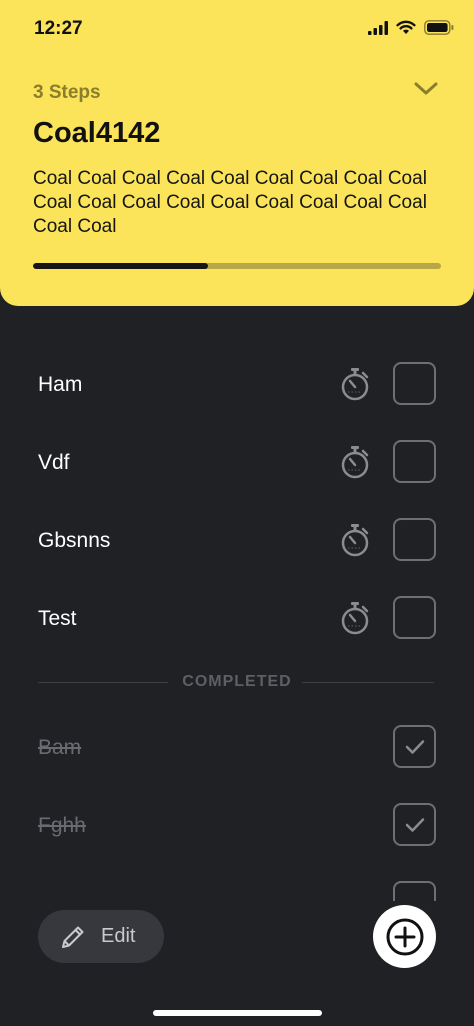 This screenshot has width=474, height=1026. Describe the element at coordinates (73, 937) in the screenshot. I see `pencil-icon` at that location.